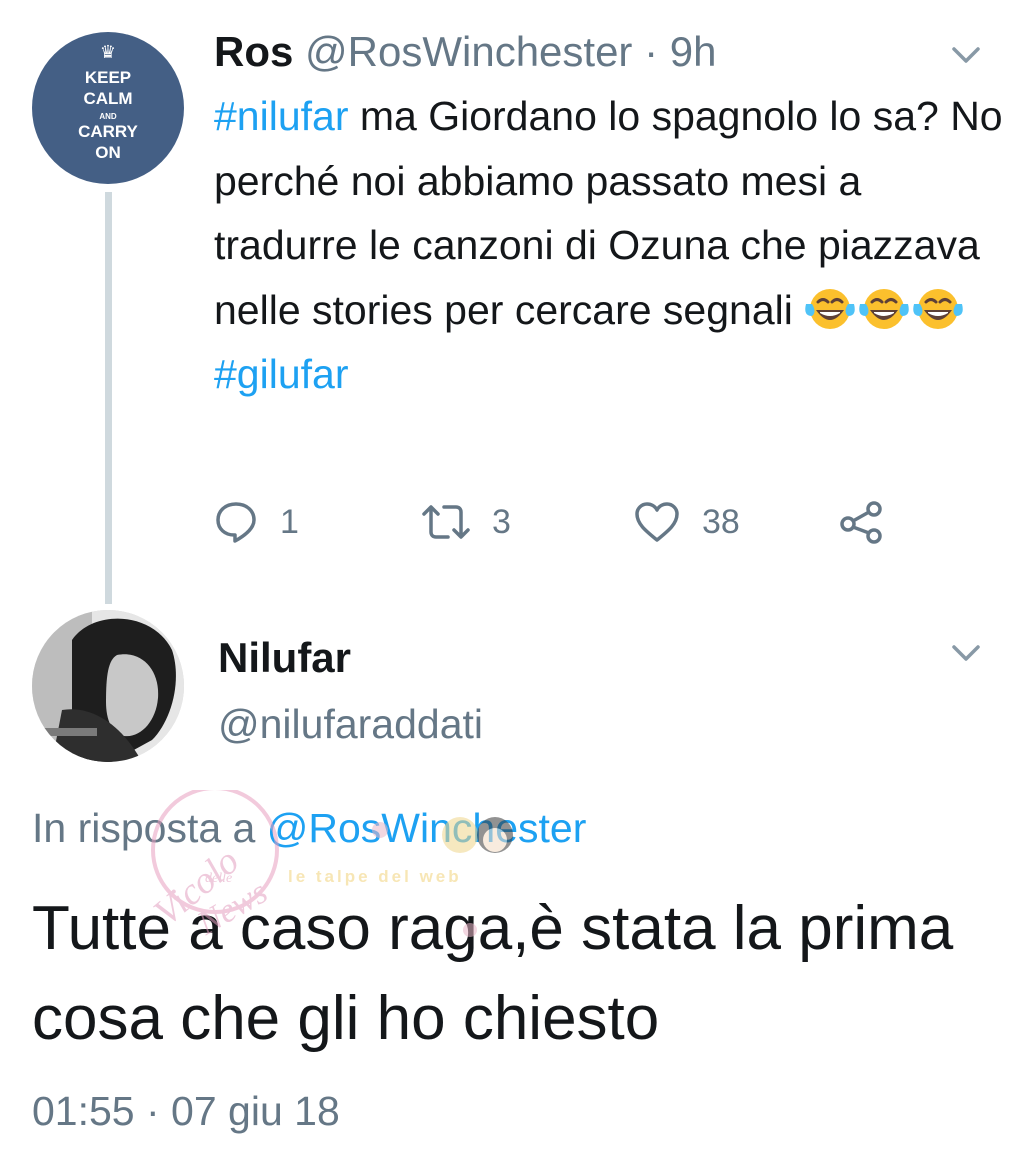  I want to click on heart-icon, so click(657, 522).